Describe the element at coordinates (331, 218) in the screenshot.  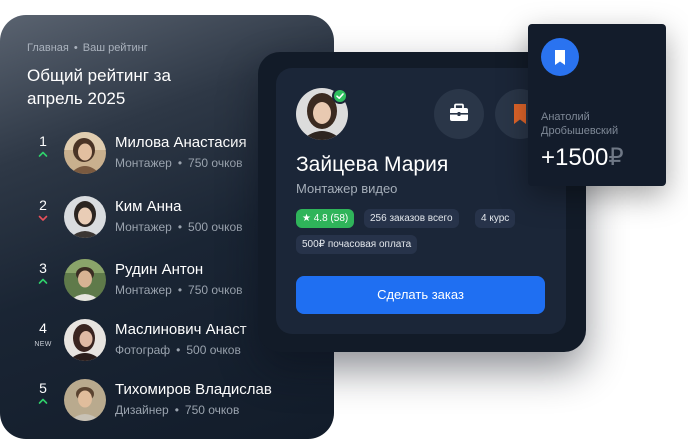
I see `rating-value: 4.8 (58)` at that location.